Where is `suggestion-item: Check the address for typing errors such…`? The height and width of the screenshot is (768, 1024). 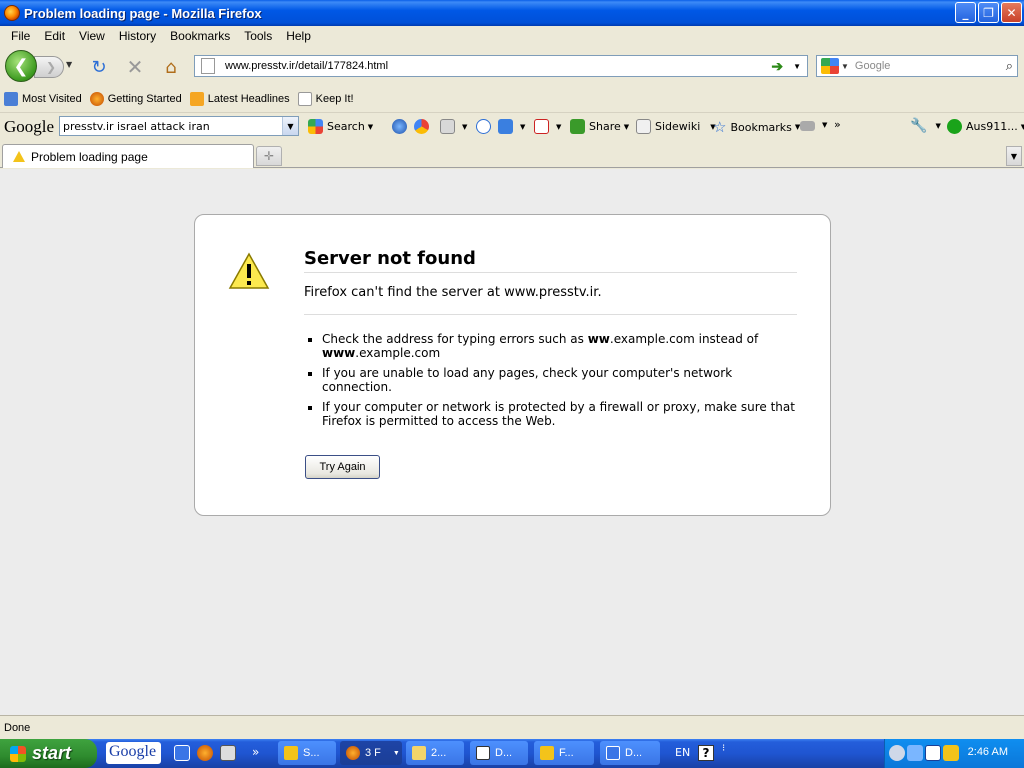 suggestion-item: Check the address for typing errors such… is located at coordinates (559, 346).